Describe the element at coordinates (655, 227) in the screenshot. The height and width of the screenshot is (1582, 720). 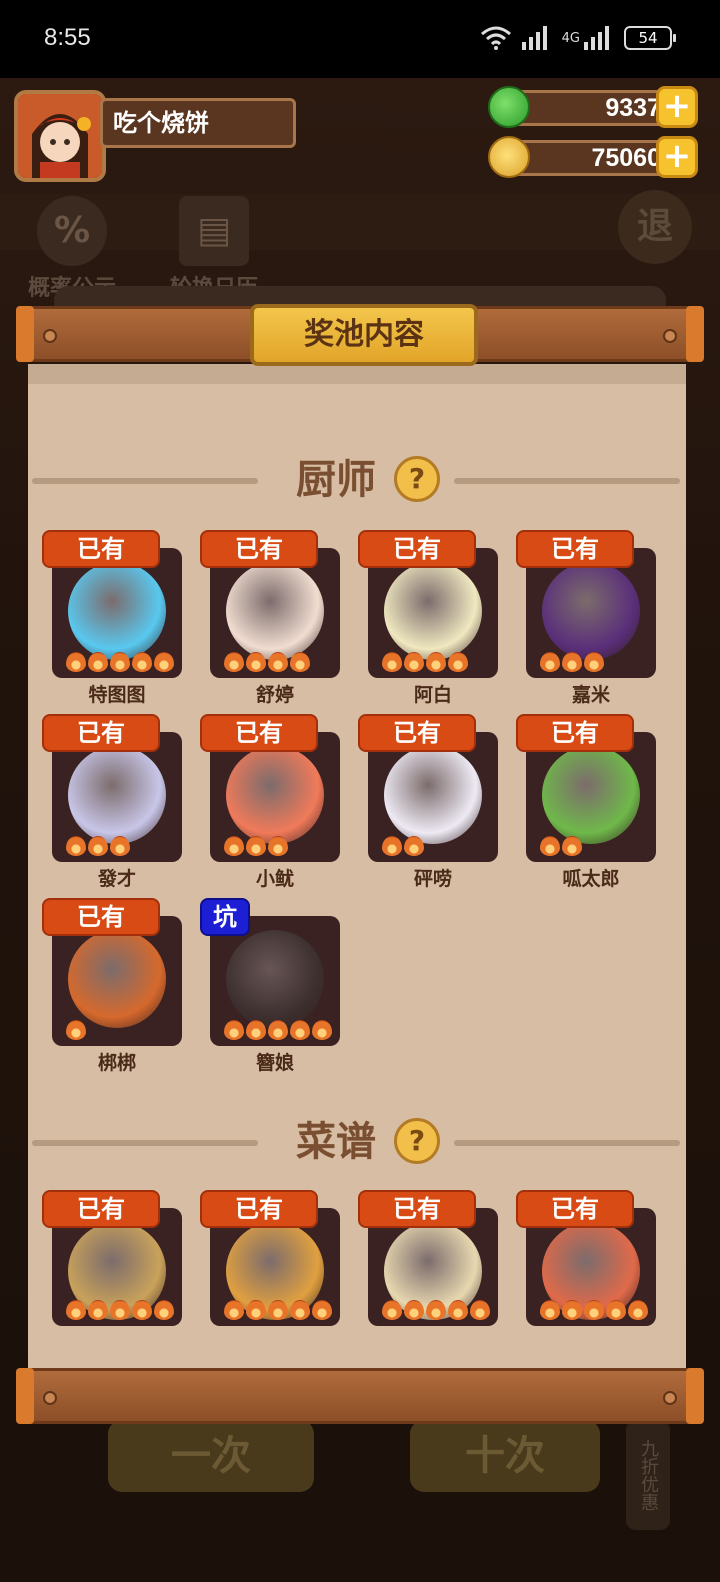
I see `exit-button: 退` at that location.